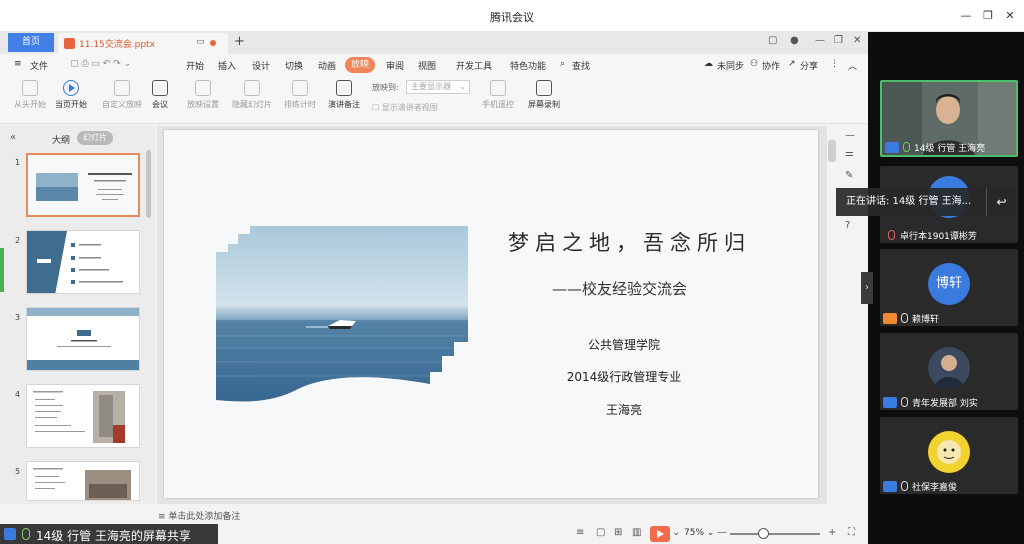  I want to click on participant-name-bar: 赖博轩, so click(949, 318).